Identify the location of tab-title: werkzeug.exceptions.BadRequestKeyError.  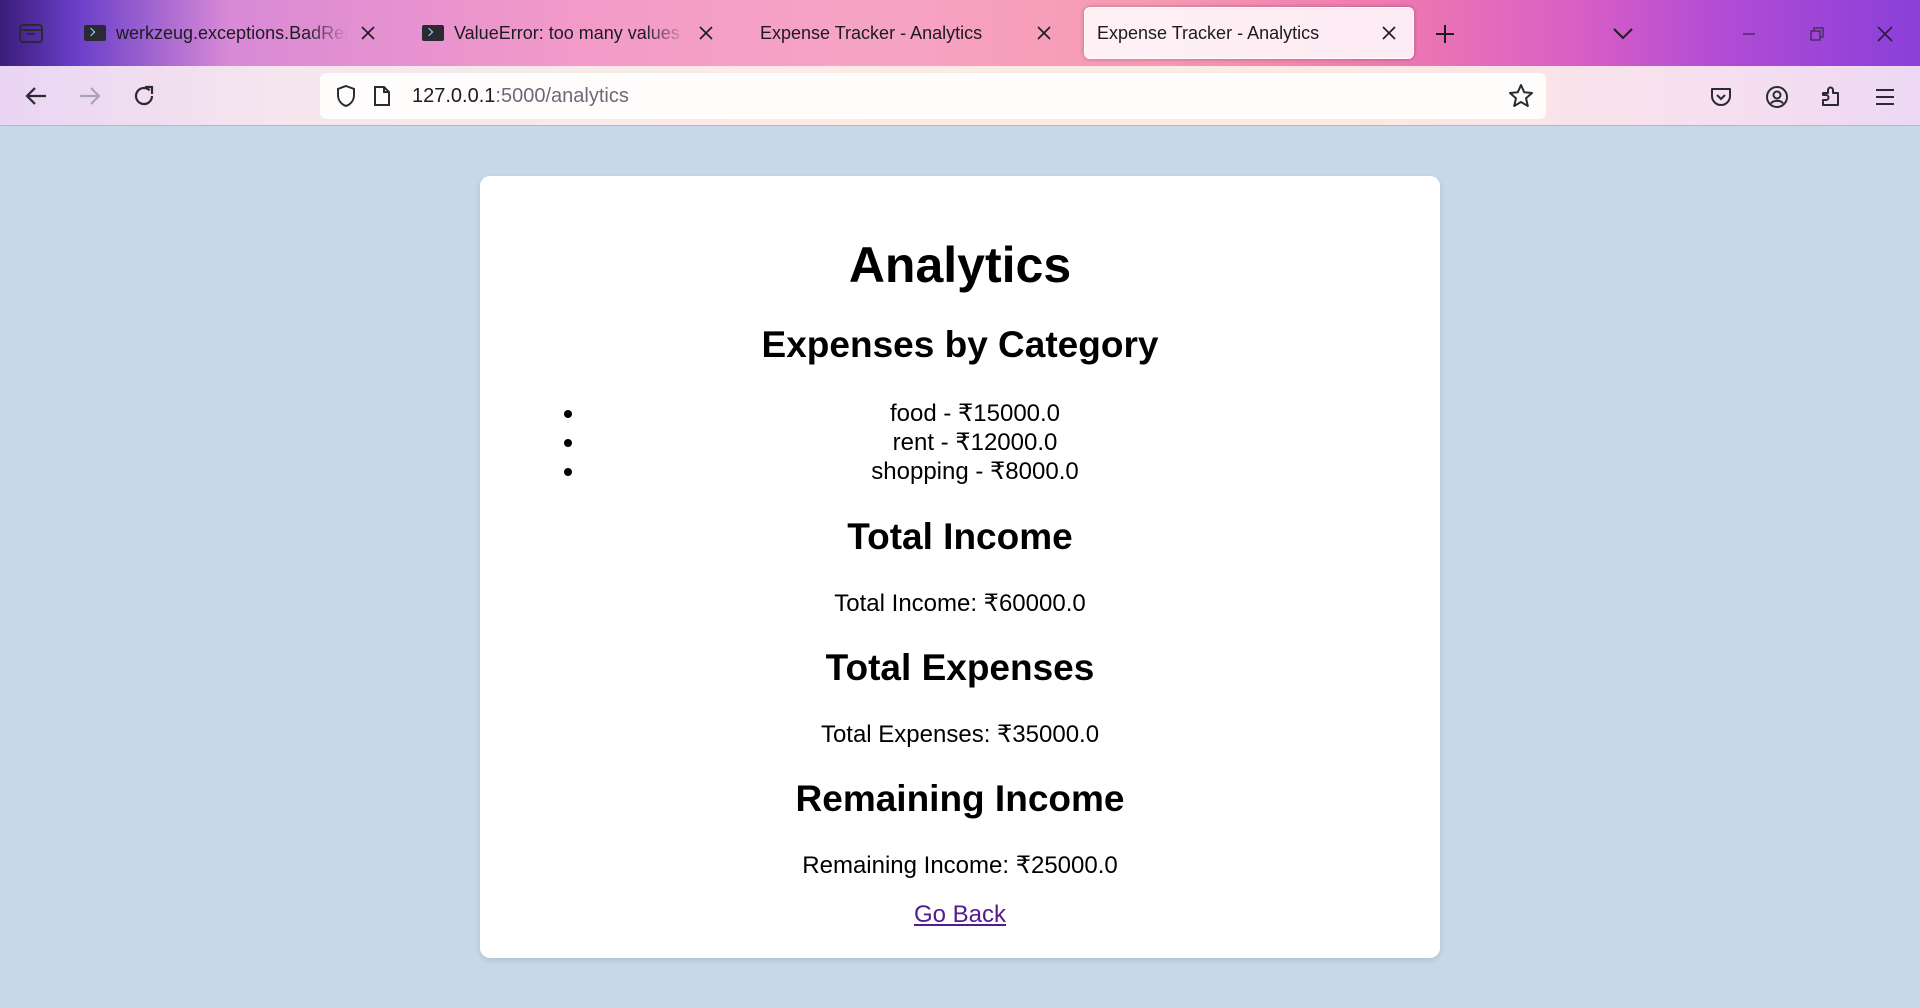
(232, 32).